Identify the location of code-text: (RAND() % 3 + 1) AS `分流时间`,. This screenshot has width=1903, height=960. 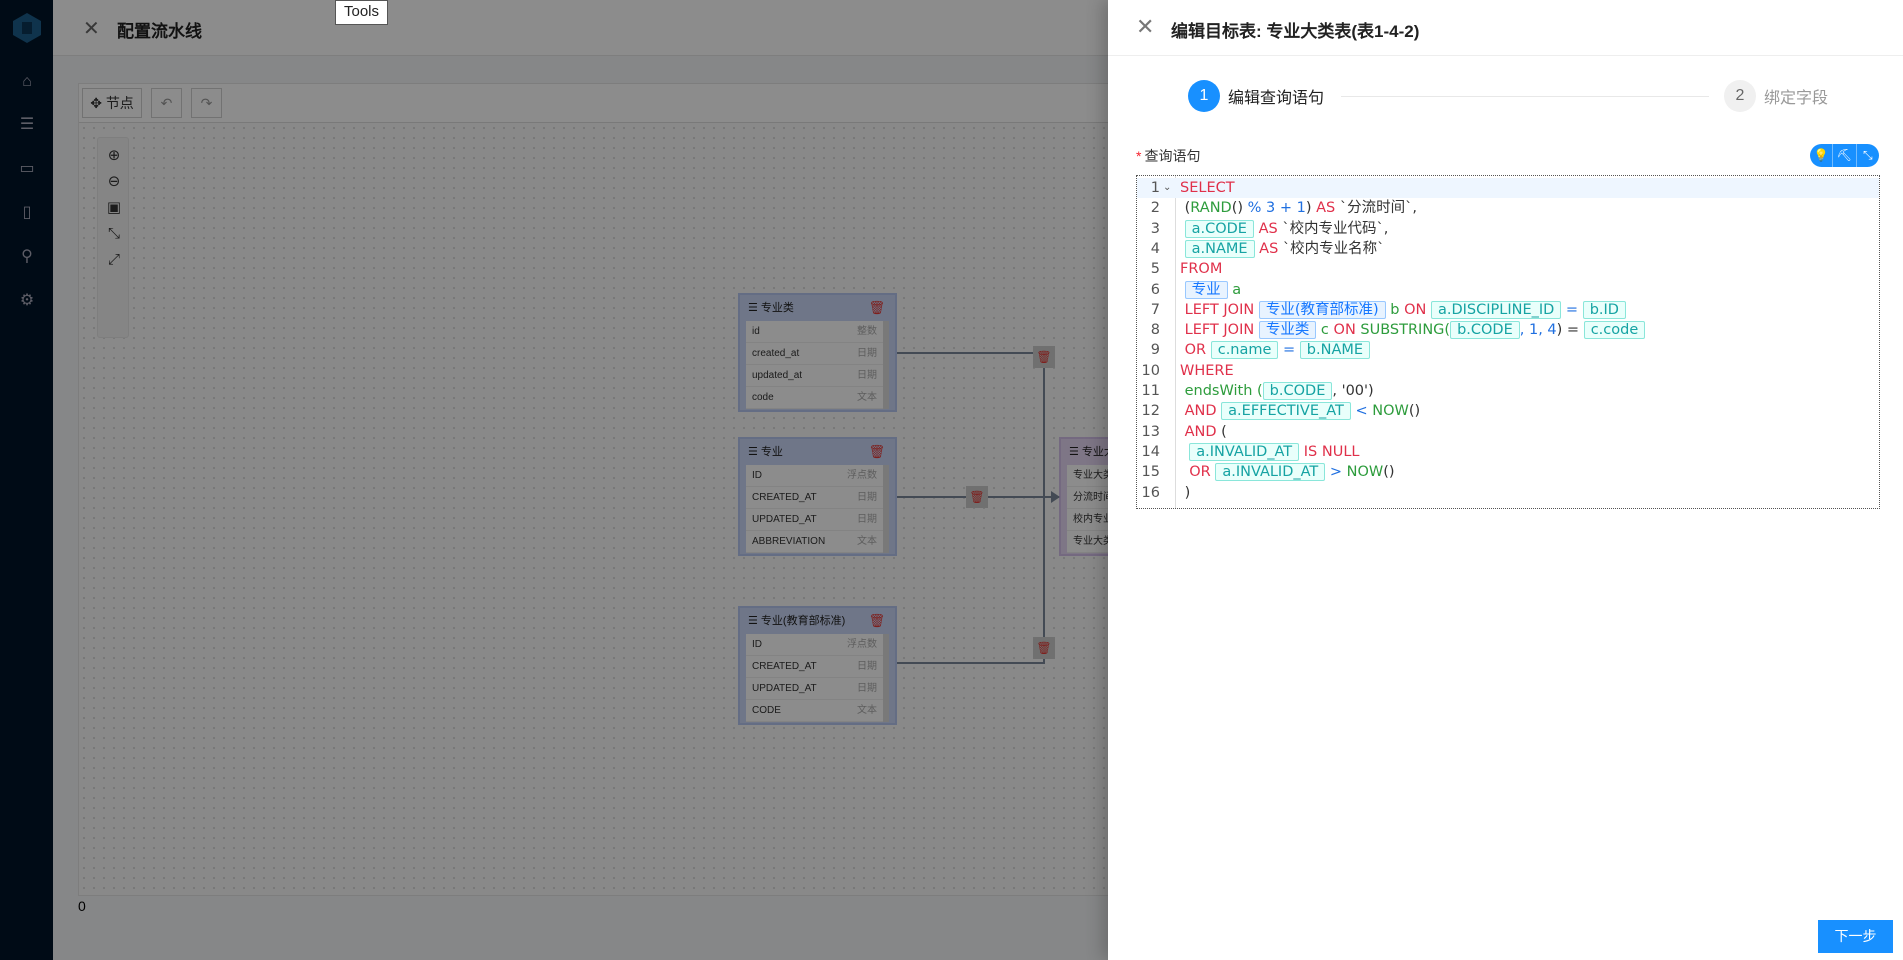
(1298, 208).